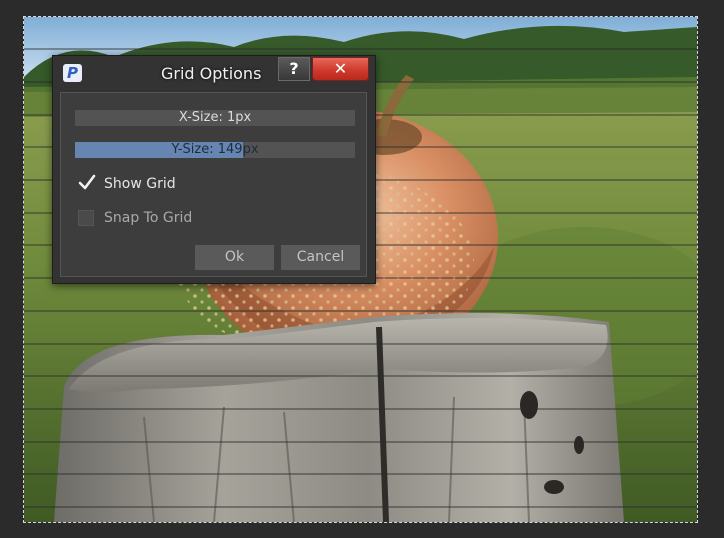 The height and width of the screenshot is (538, 724). What do you see at coordinates (340, 69) in the screenshot?
I see `close-button: ✕` at bounding box center [340, 69].